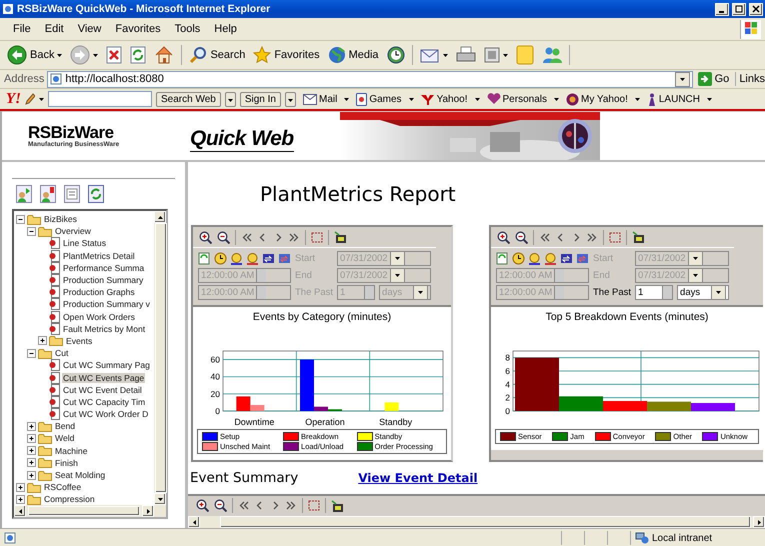 Image resolution: width=765 pixels, height=546 pixels. Describe the element at coordinates (104, 267) in the screenshot. I see `tree-item: Performance Summa` at that location.